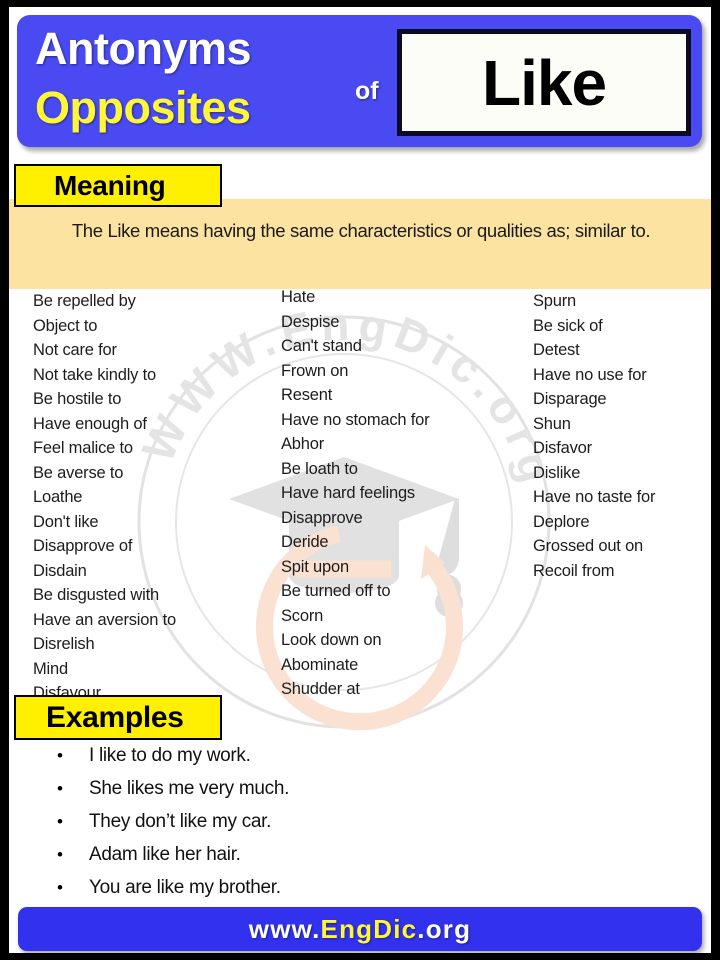 Image resolution: width=720 pixels, height=960 pixels. I want to click on site-footer: www. EngDic .org, so click(360, 929).